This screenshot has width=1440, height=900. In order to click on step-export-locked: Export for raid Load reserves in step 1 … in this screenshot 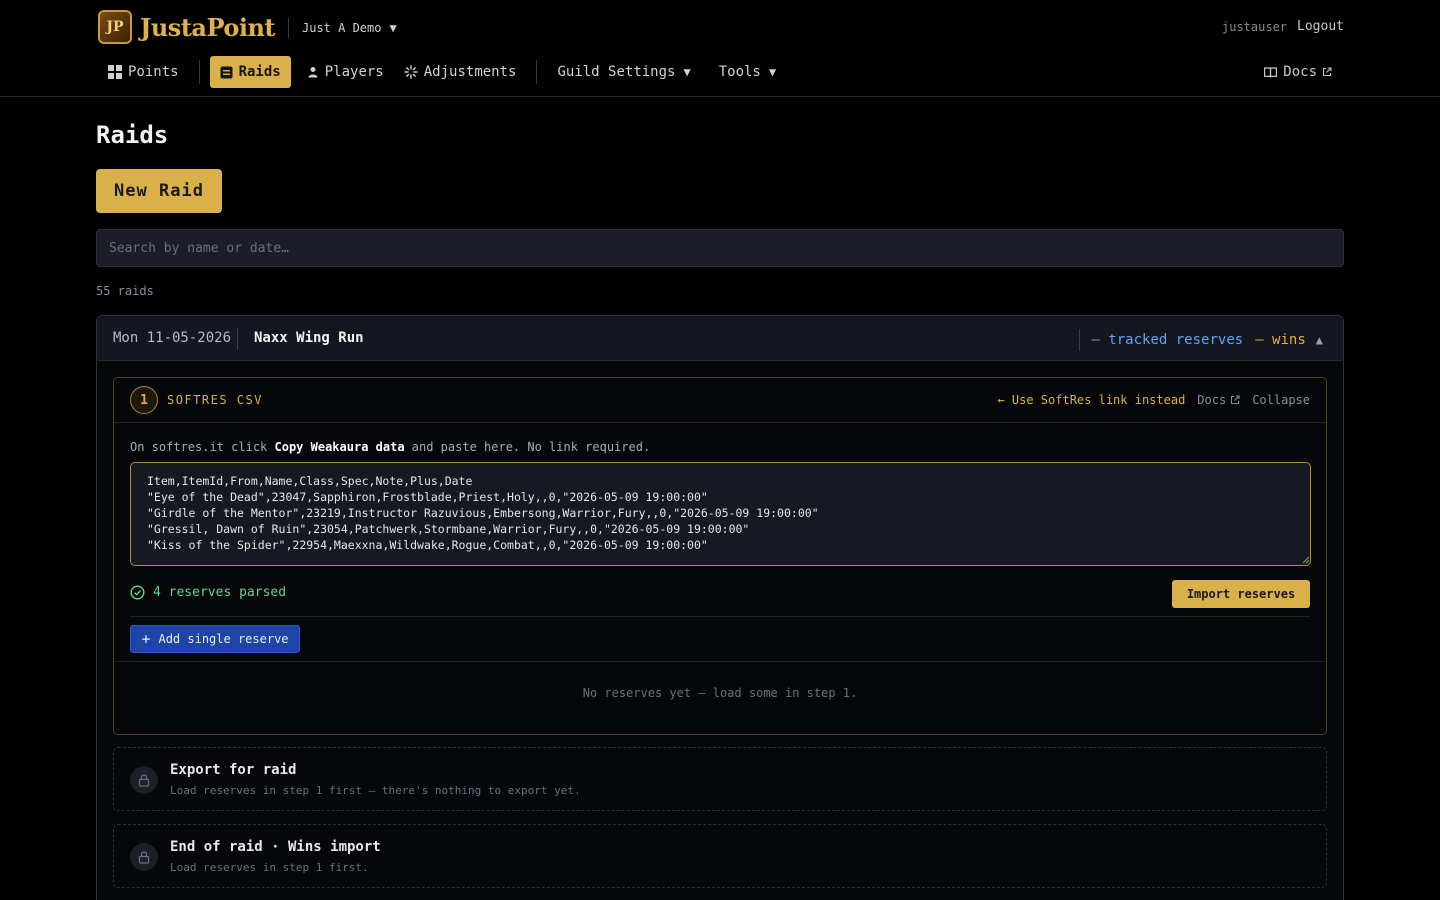, I will do `click(720, 779)`.